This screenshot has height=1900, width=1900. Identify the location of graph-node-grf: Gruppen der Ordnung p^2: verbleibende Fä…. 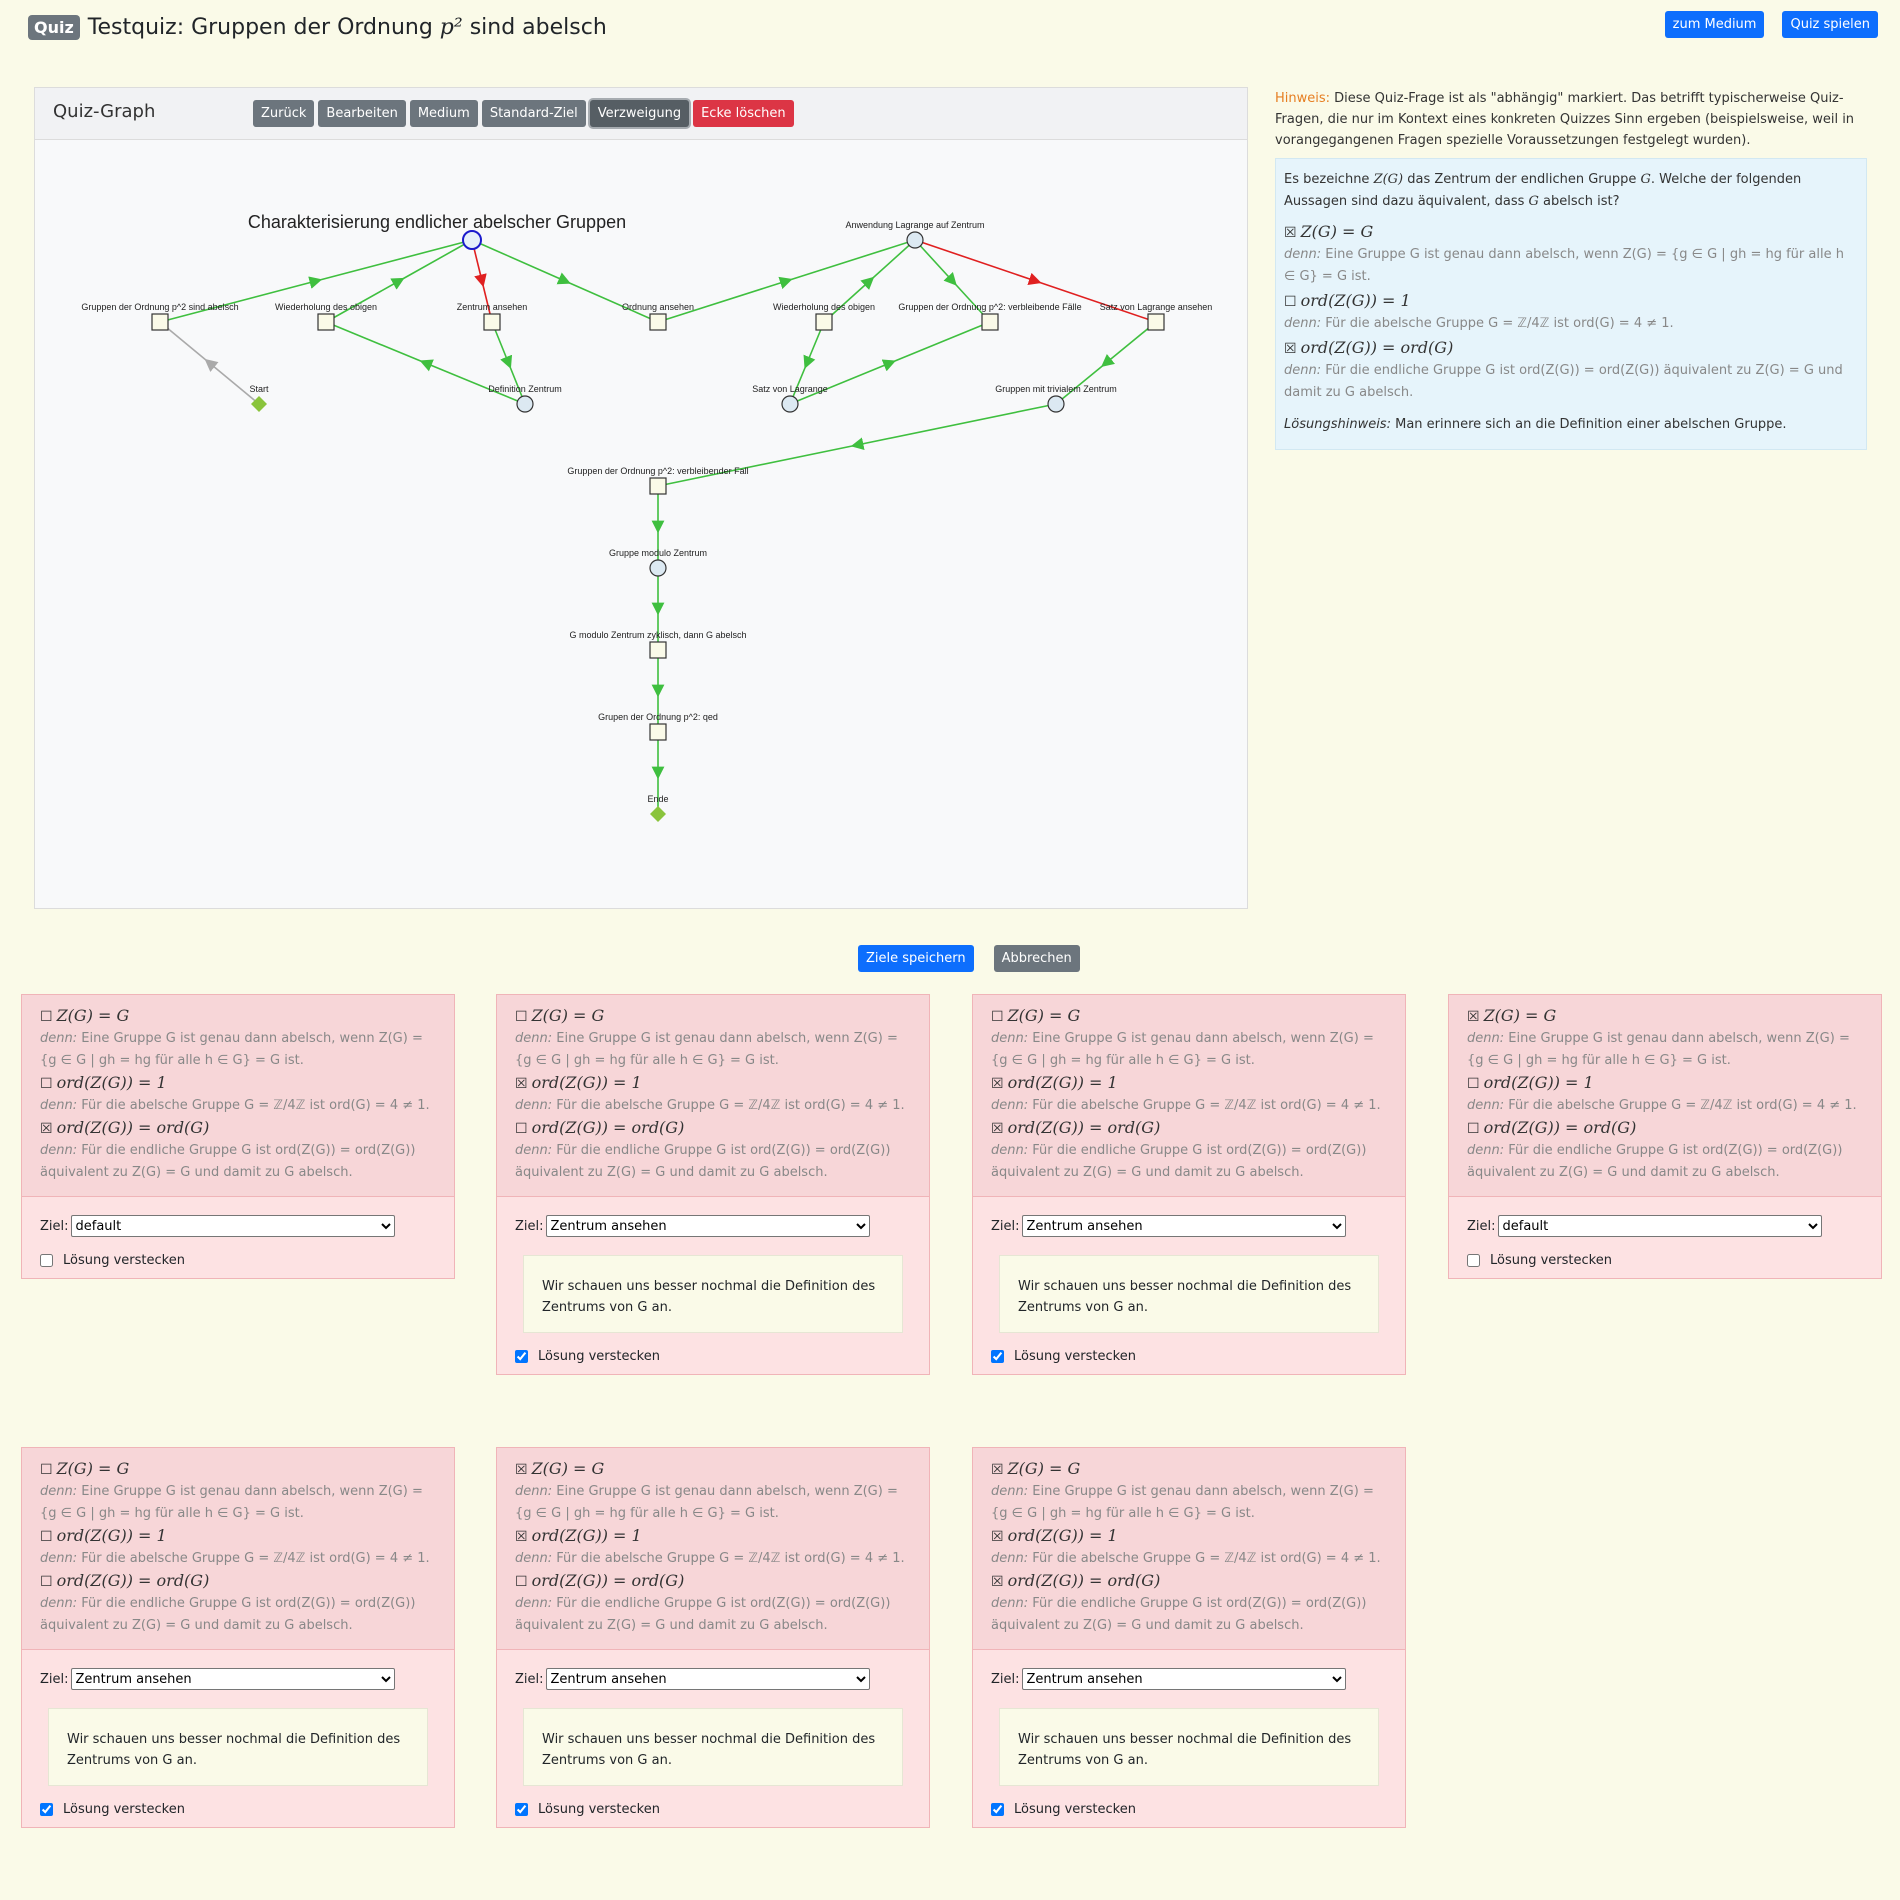
(990, 316).